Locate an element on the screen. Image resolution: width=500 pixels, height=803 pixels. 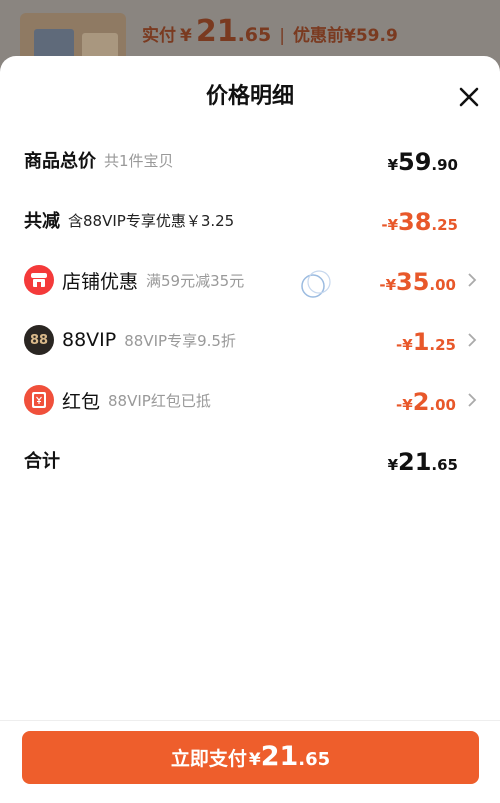
row-goods-total: 商品总价 共1件宝贝 ¥ 59 .90 is located at coordinates (250, 160).